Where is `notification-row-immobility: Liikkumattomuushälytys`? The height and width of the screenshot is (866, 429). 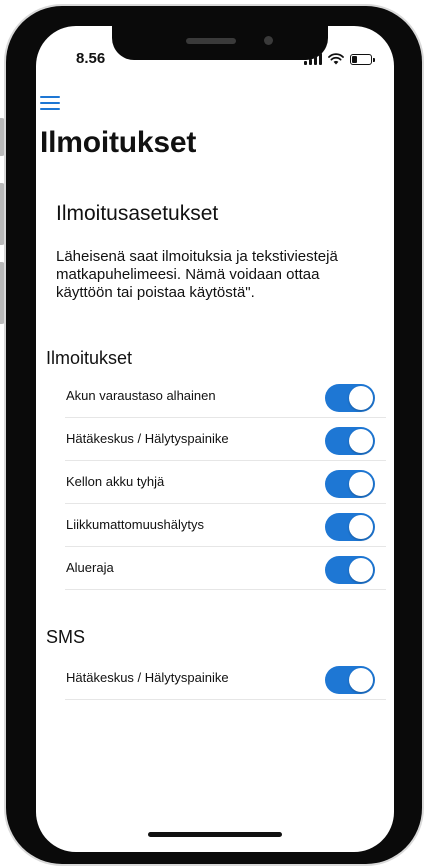 notification-row-immobility: Liikkumattomuushälytys is located at coordinates (225, 526).